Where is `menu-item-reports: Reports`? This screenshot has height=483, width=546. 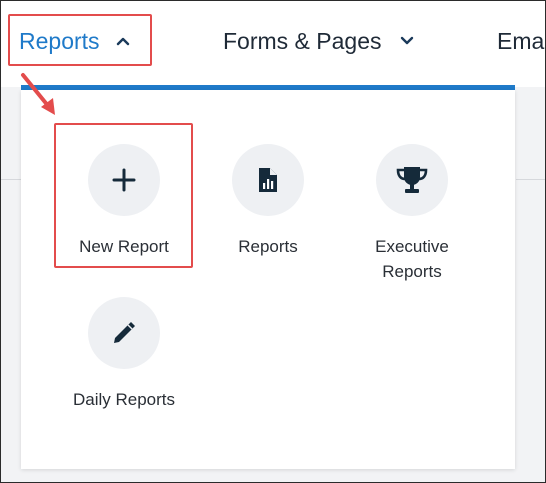
menu-item-reports: Reports is located at coordinates (268, 201).